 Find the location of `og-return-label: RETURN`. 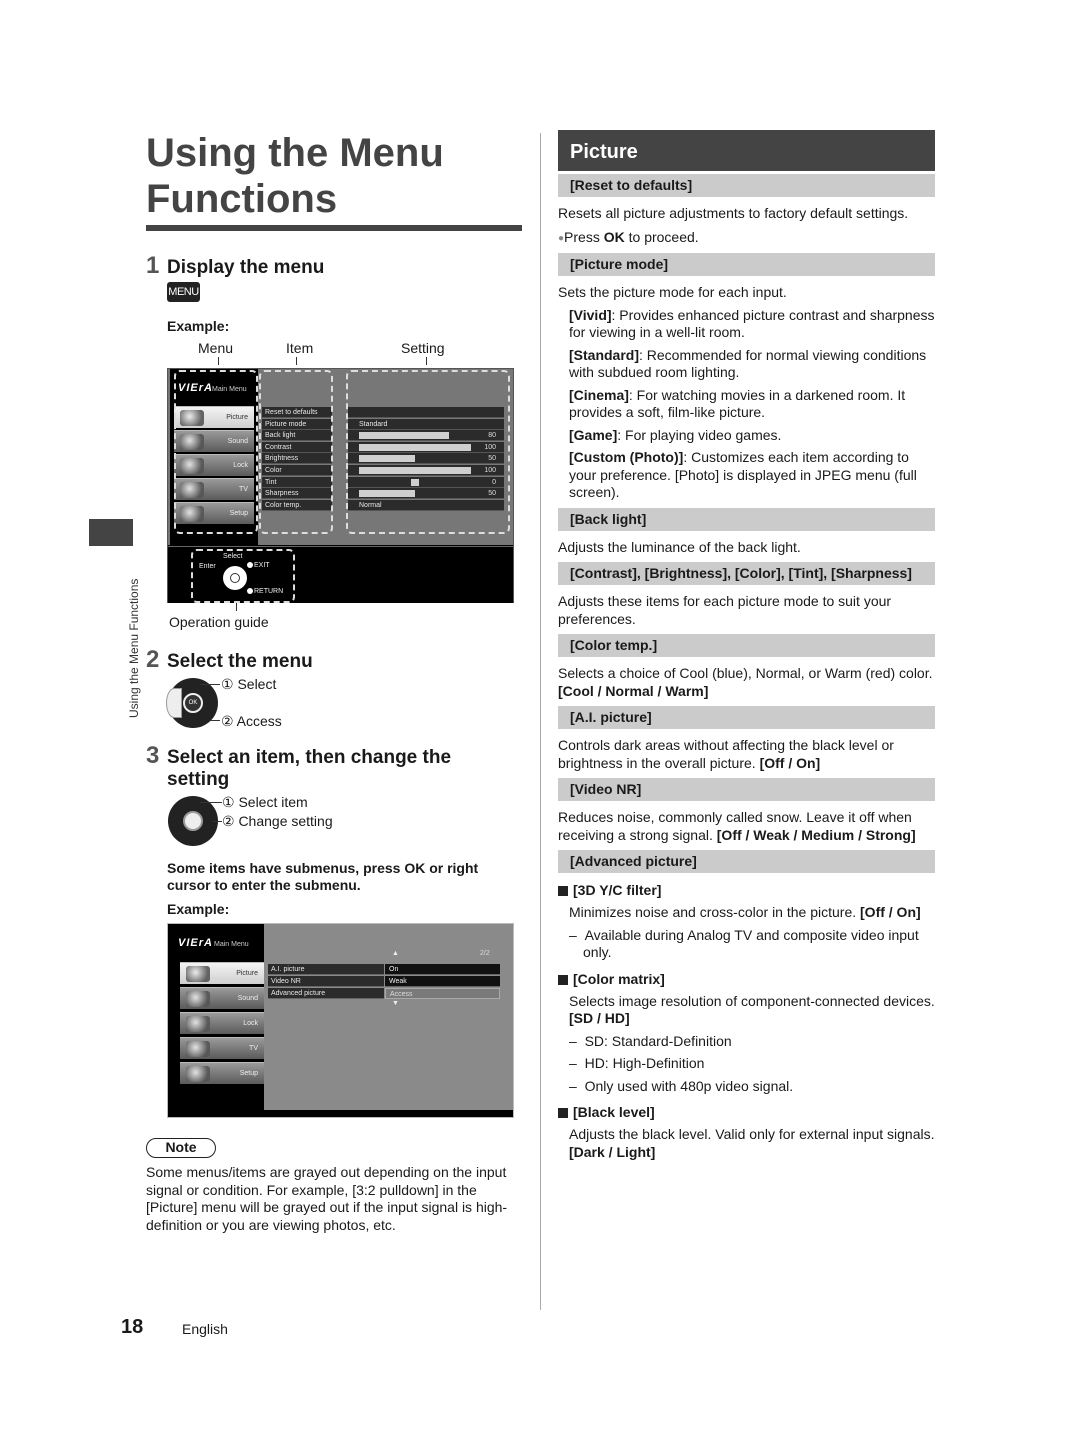

og-return-label: RETURN is located at coordinates (269, 591).